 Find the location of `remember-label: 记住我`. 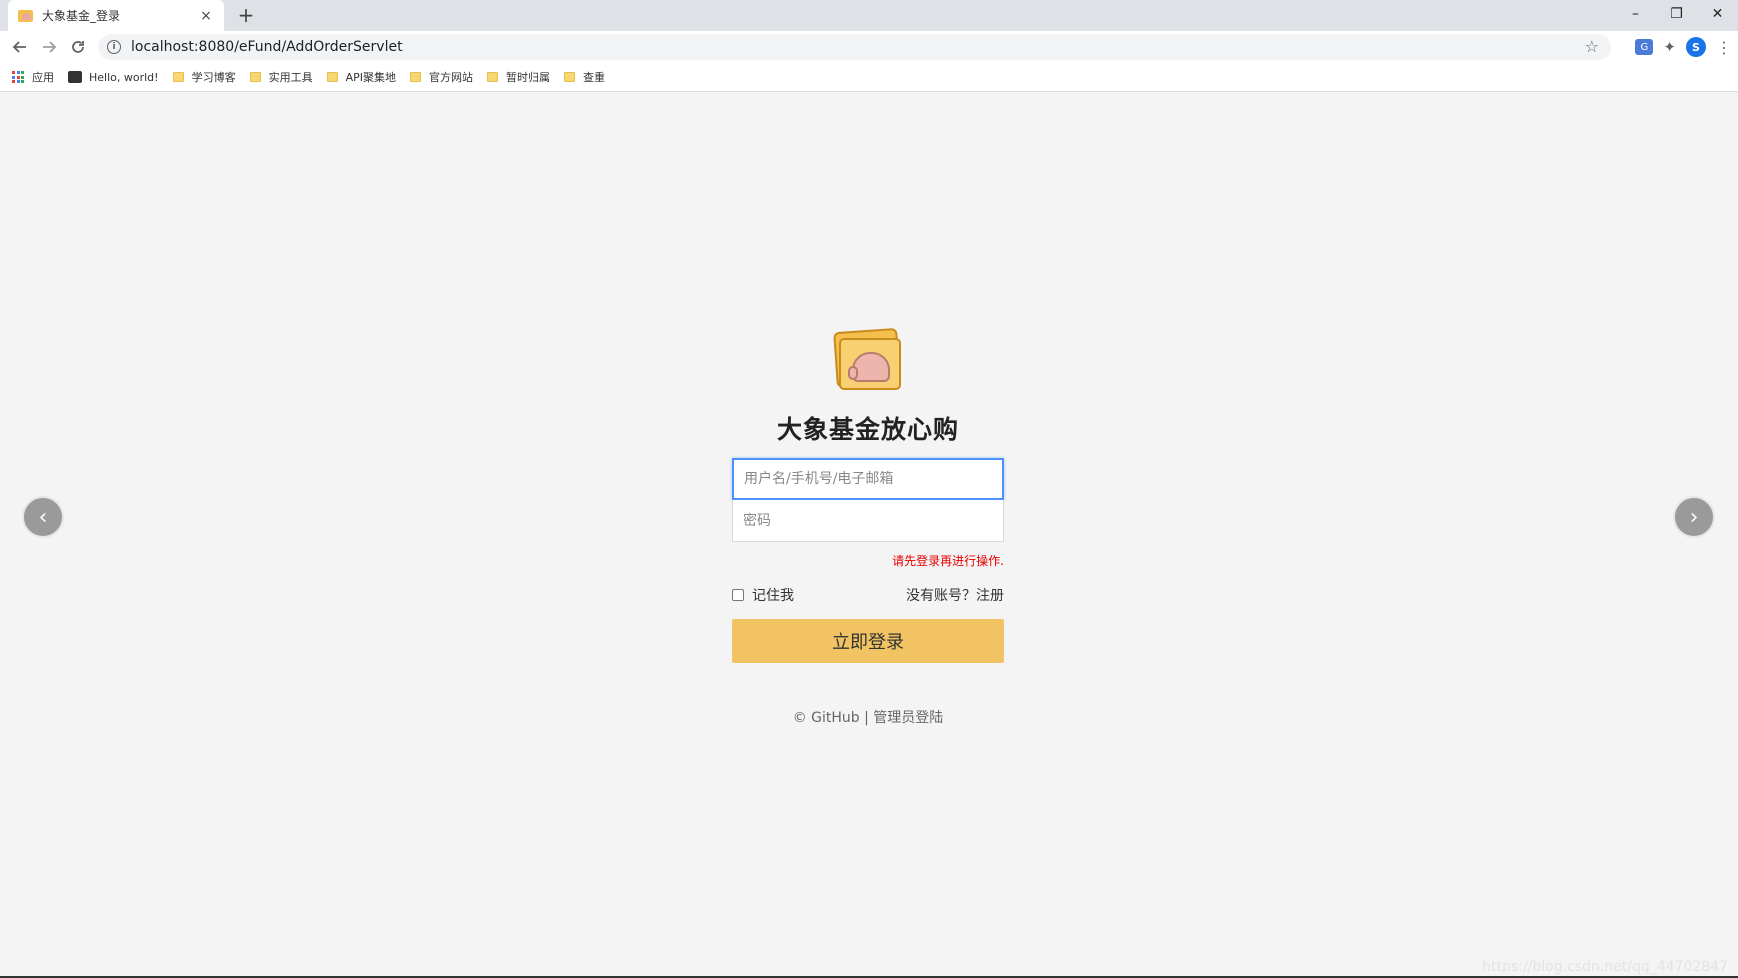

remember-label: 记住我 is located at coordinates (773, 596).